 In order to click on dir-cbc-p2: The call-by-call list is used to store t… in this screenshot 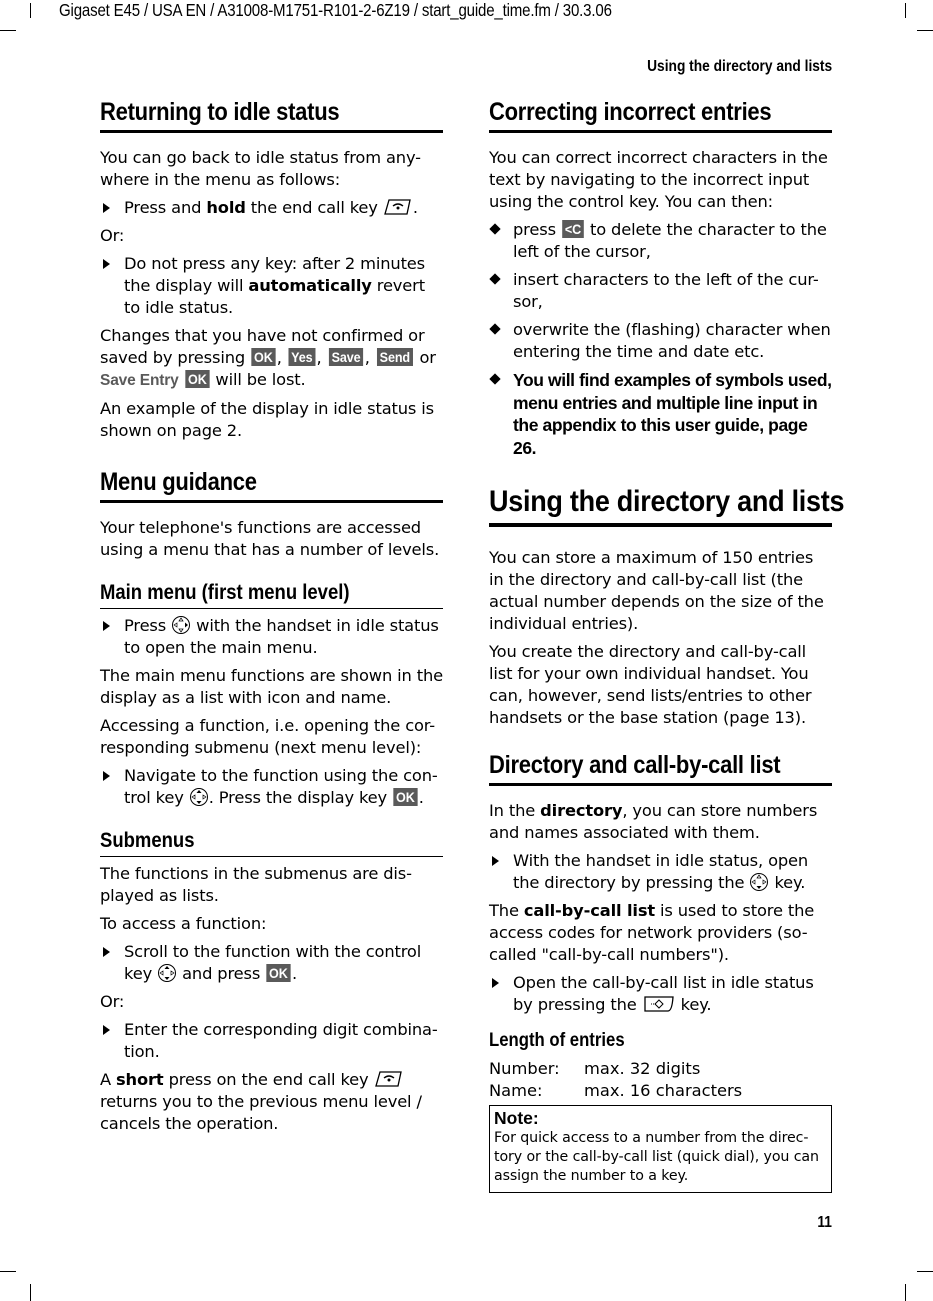, I will do `click(652, 932)`.